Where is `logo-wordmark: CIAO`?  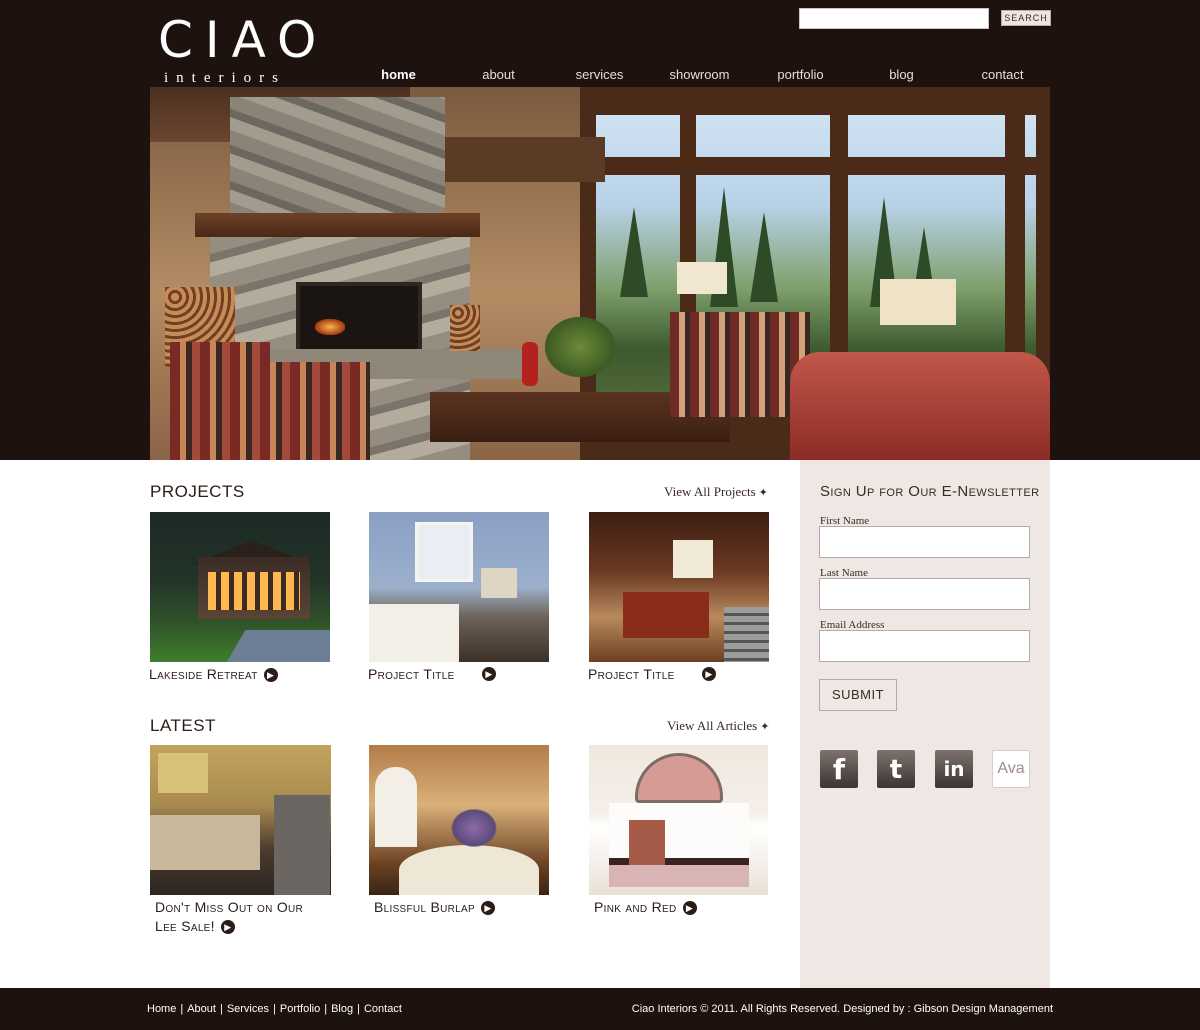 logo-wordmark: CIAO is located at coordinates (243, 40).